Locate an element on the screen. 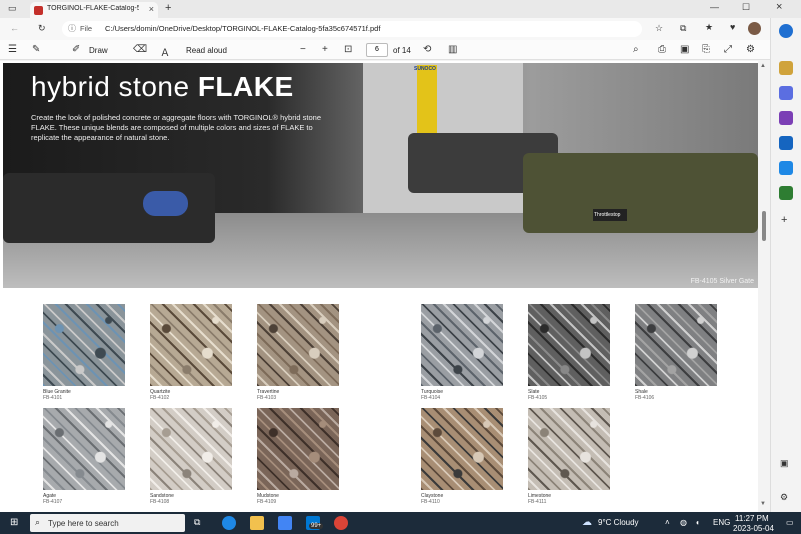 The image size is (801, 534). shopping-icon is located at coordinates (786, 68).